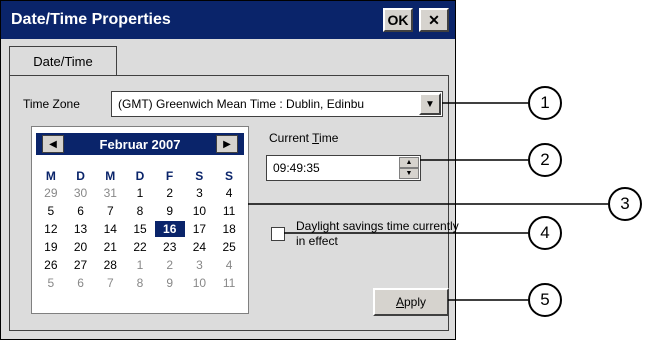 The height and width of the screenshot is (349, 645). I want to click on callout-3: 3, so click(625, 204).